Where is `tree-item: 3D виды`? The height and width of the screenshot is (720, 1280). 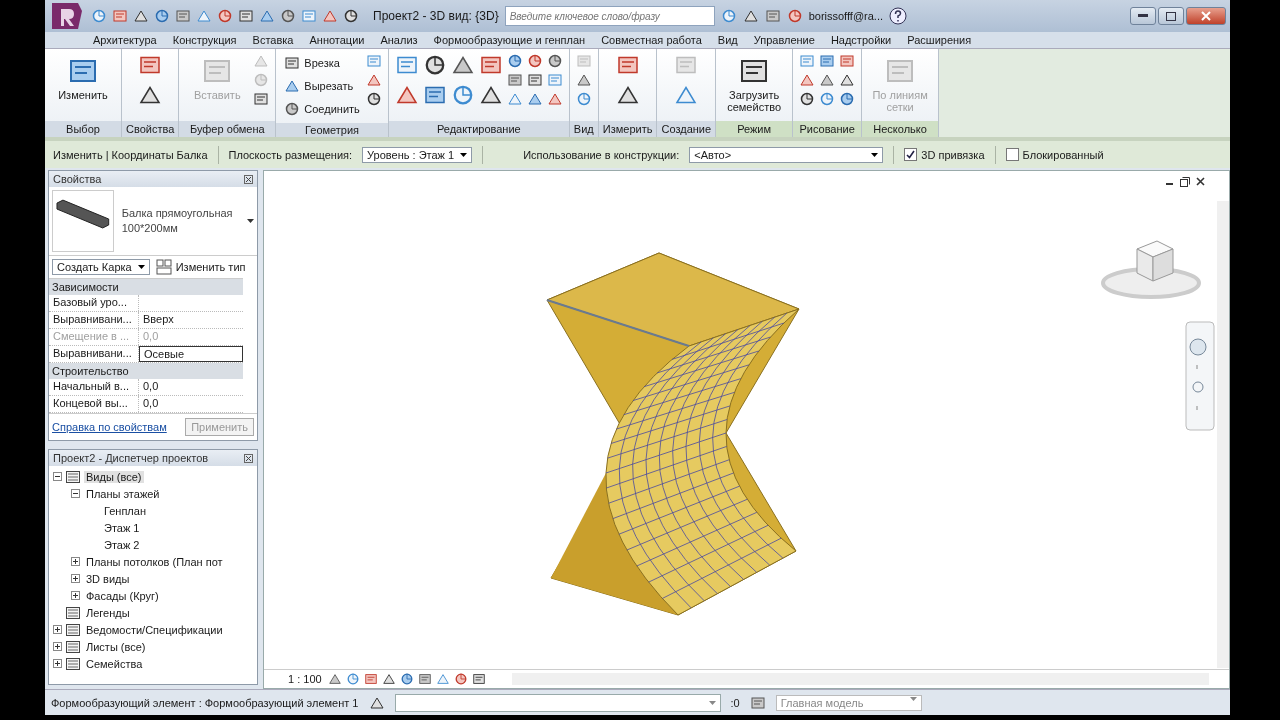 tree-item: 3D виды is located at coordinates (108, 578).